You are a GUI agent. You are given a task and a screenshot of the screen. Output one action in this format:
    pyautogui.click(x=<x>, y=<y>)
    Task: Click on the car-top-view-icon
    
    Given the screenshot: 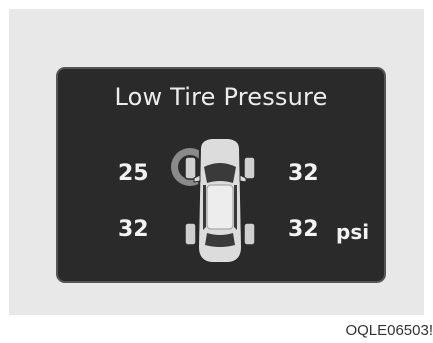 What is the action you would take?
    pyautogui.click(x=213, y=200)
    